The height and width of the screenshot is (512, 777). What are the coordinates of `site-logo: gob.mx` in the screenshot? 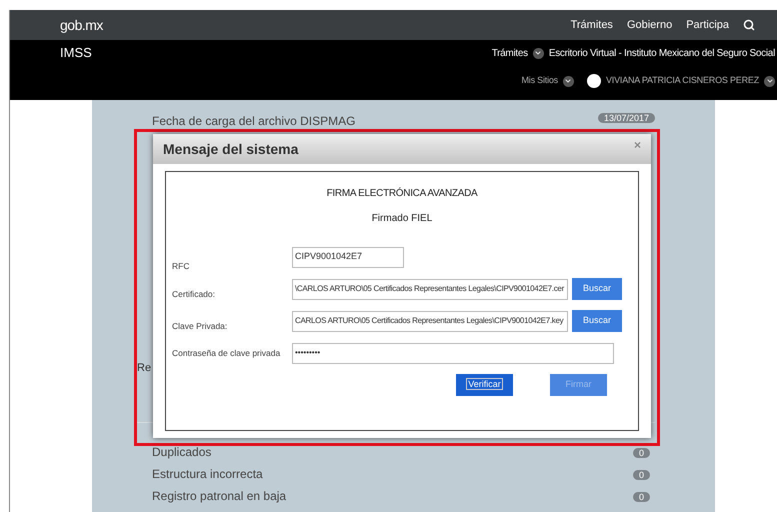 It's located at (81, 25).